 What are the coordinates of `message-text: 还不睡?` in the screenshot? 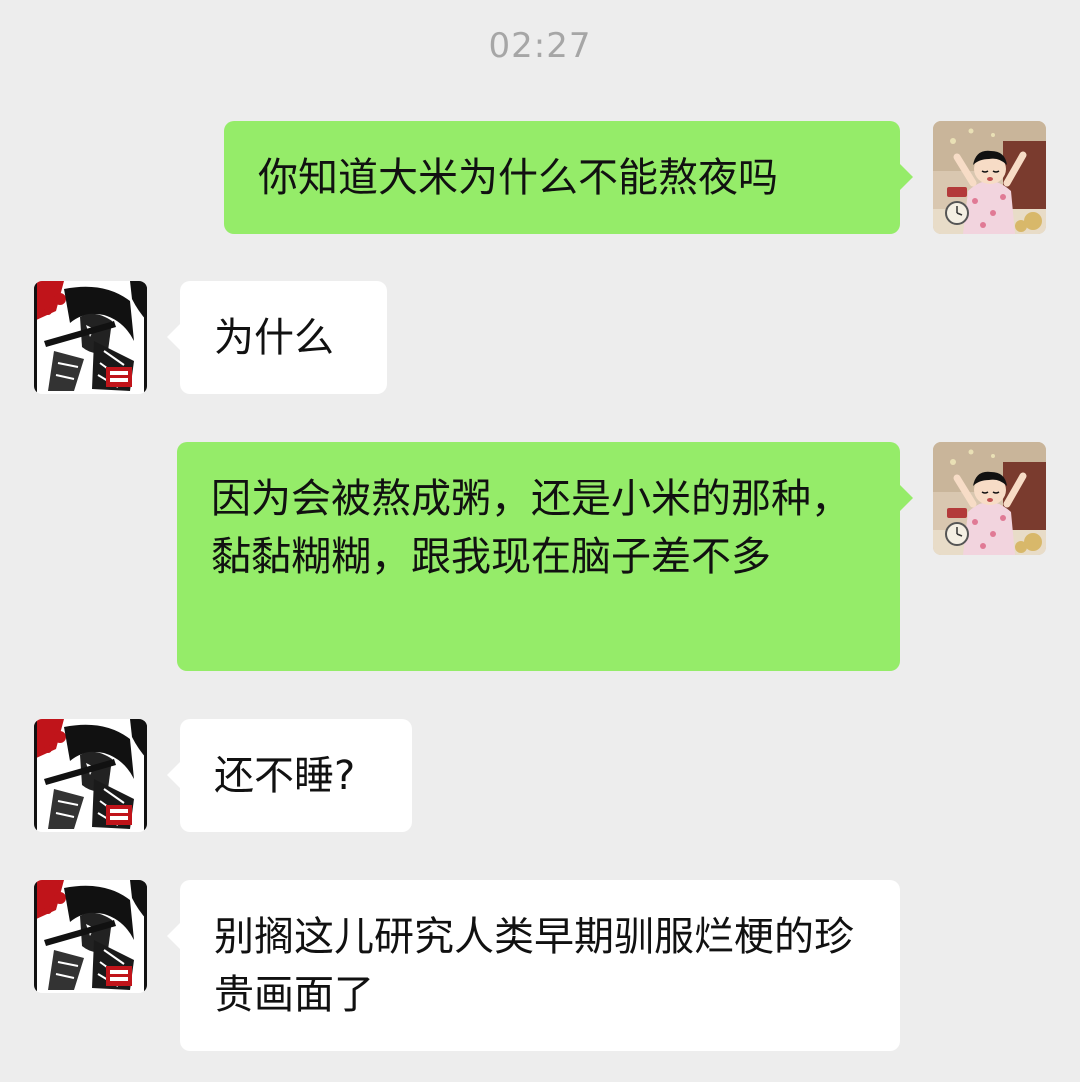 It's located at (285, 775).